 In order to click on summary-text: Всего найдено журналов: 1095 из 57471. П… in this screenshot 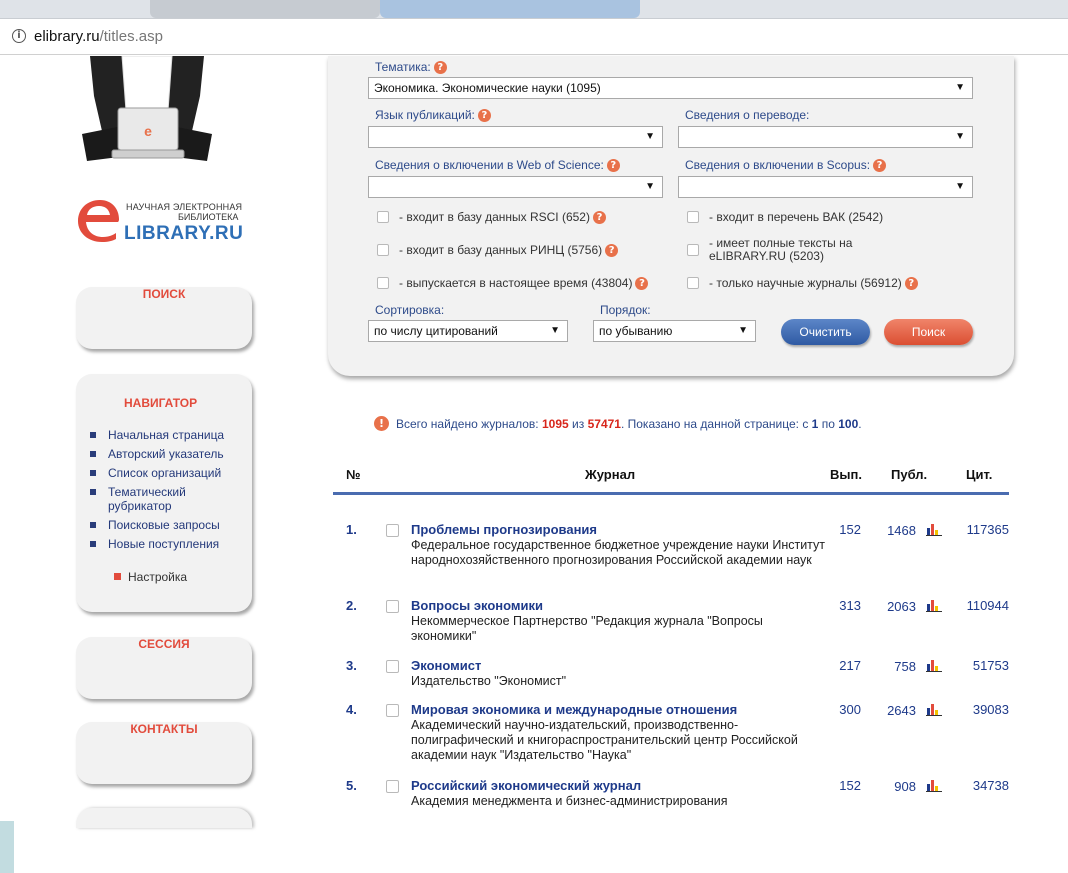, I will do `click(629, 424)`.